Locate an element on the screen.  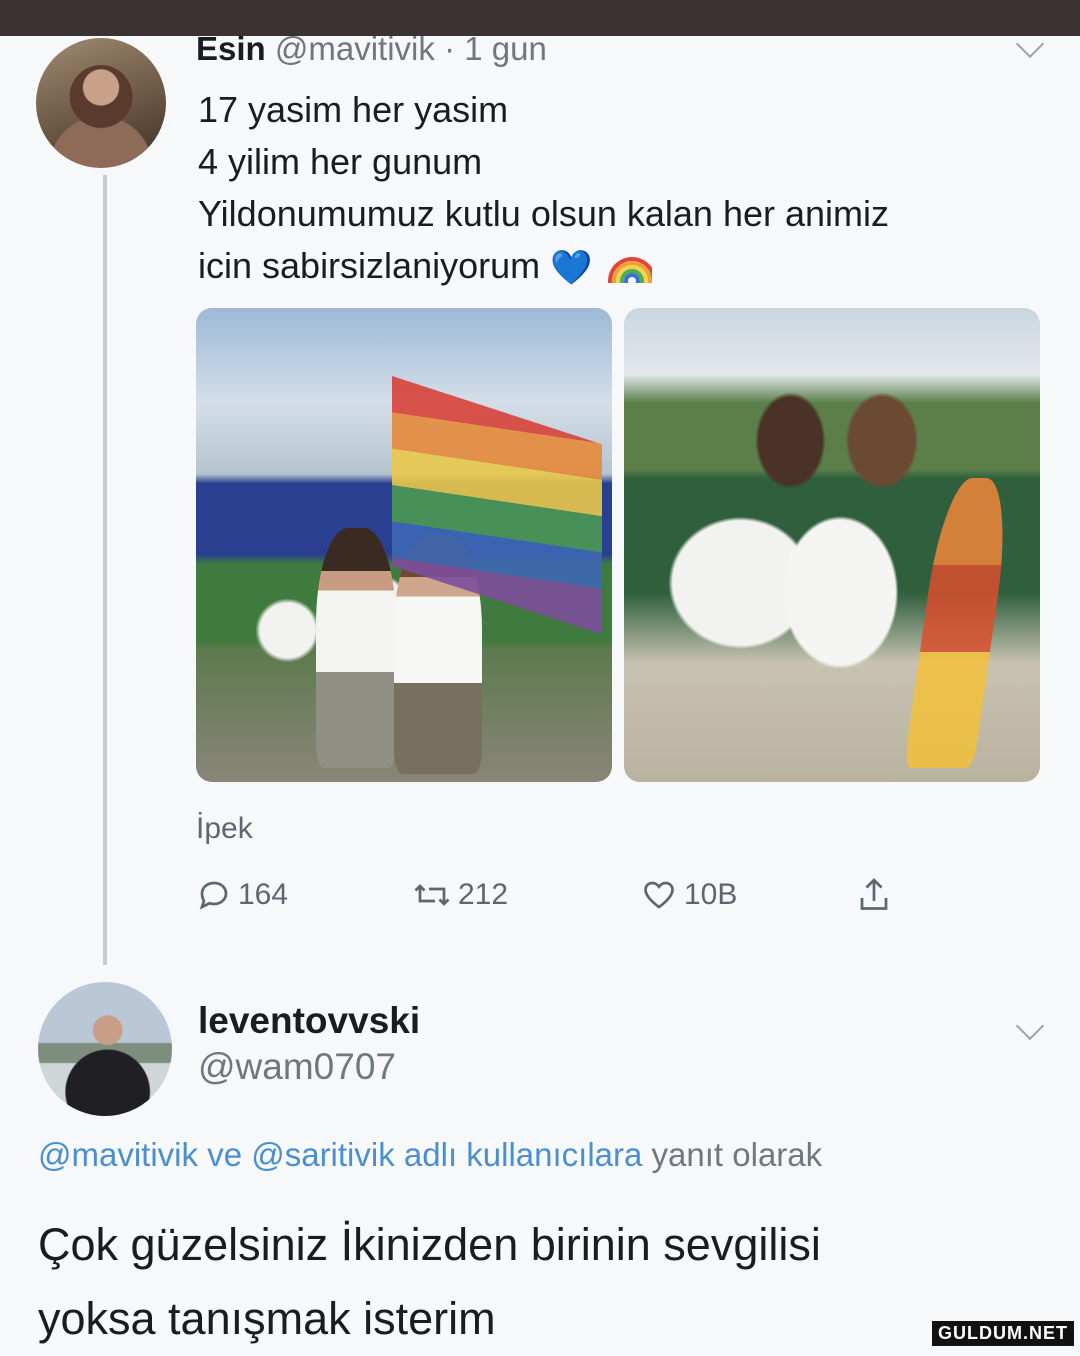
reply-users-label: adlı kullanıcılara is located at coordinates (523, 1154).